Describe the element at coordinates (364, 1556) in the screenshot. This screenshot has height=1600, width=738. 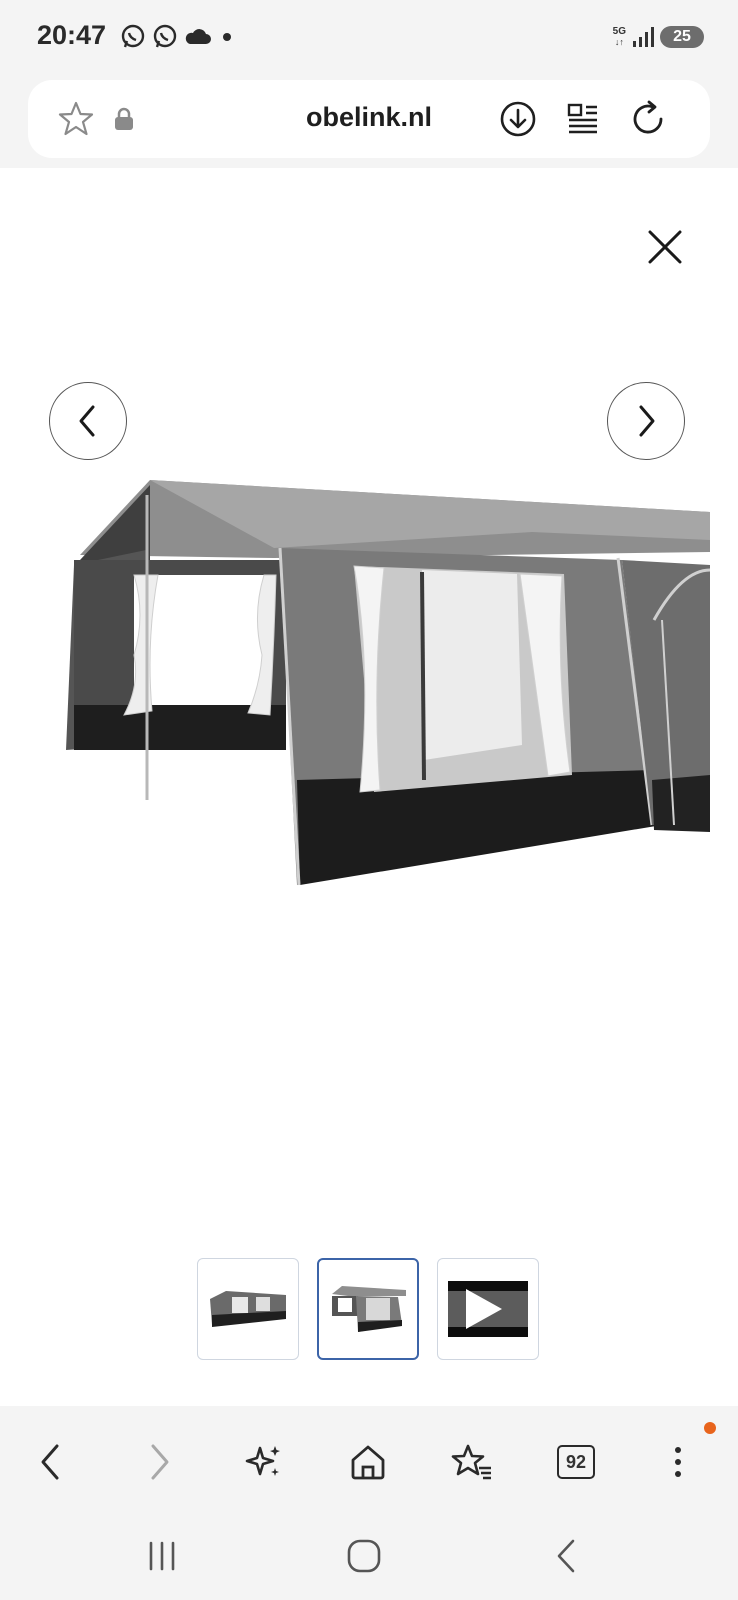
I see `home-circle-icon` at that location.